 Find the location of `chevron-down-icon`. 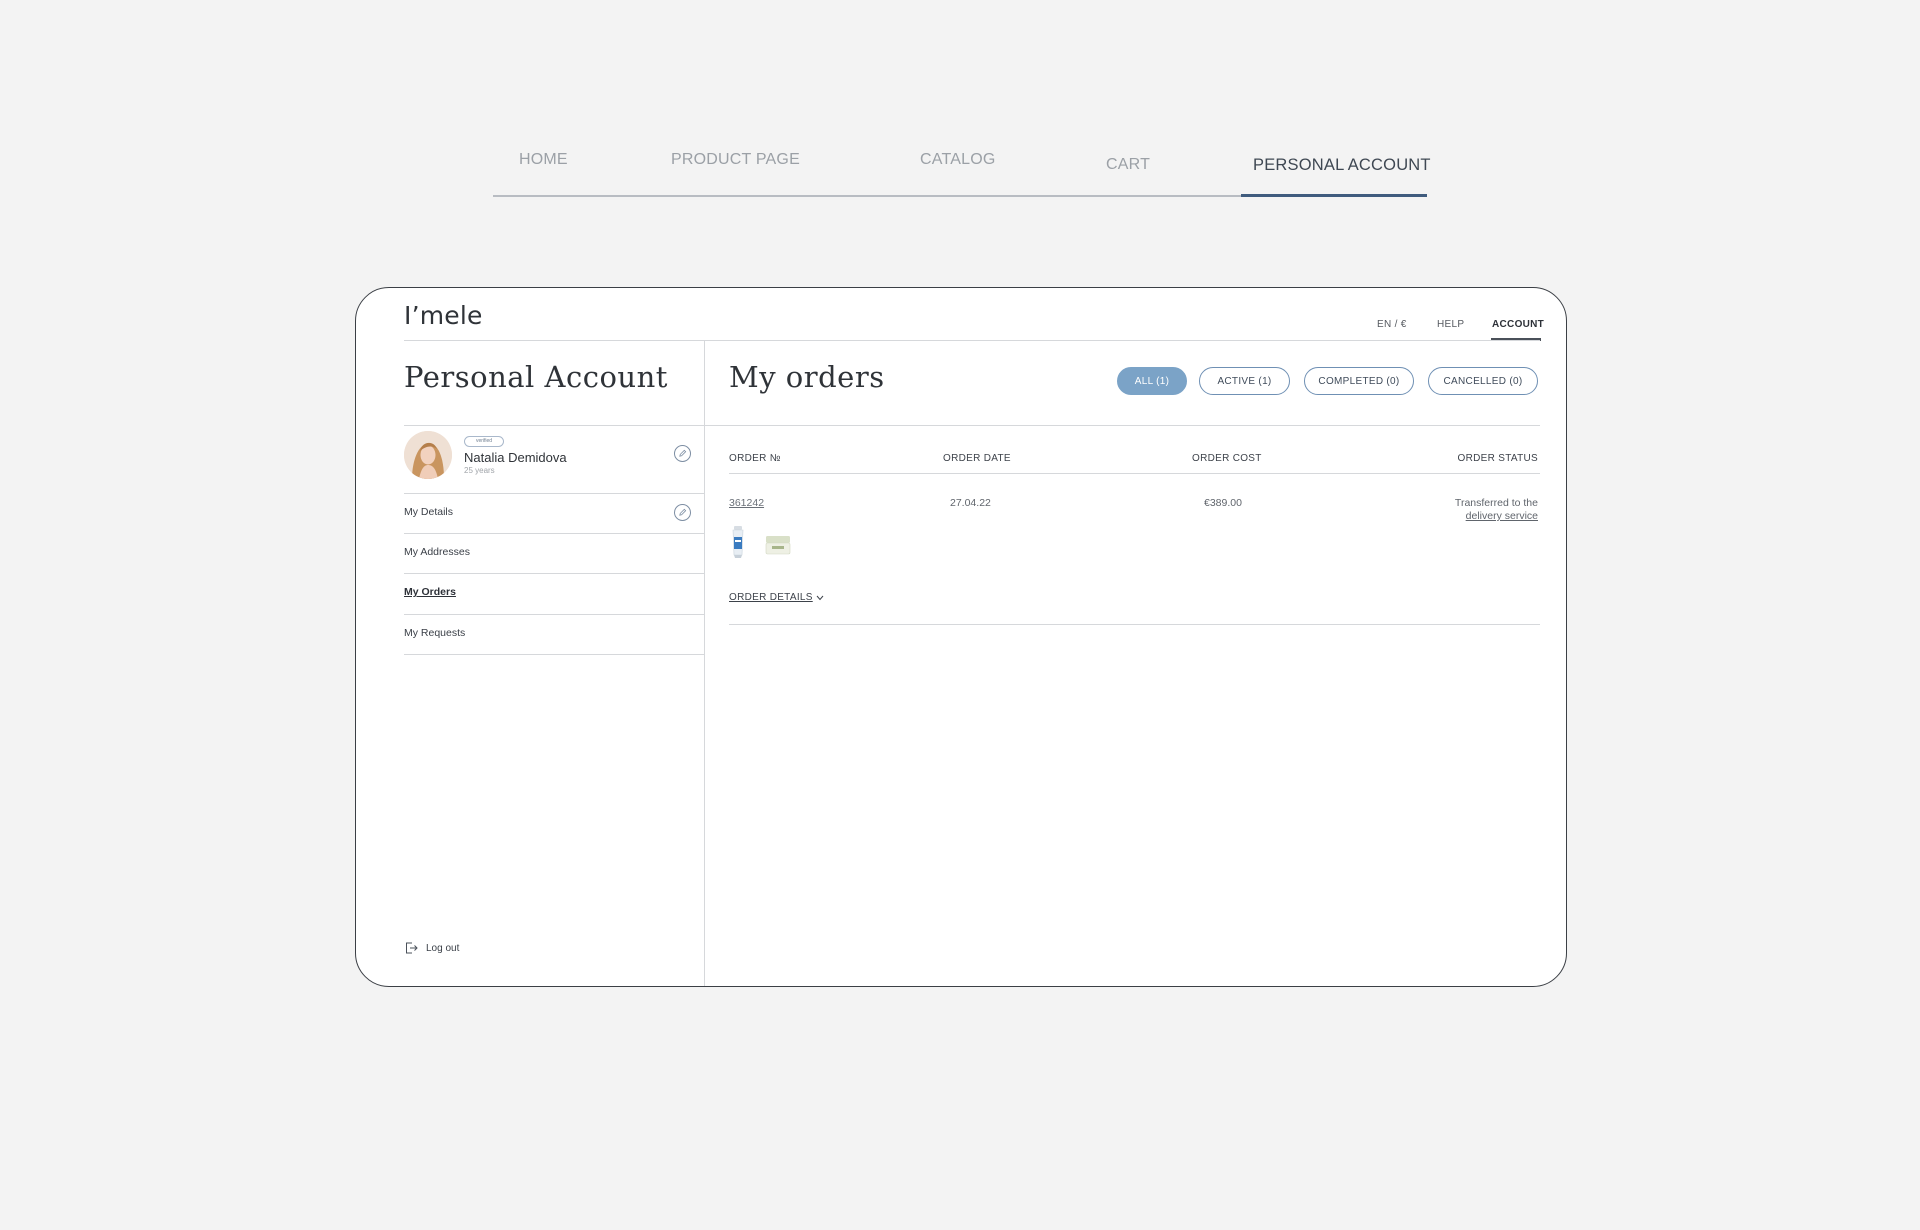

chevron-down-icon is located at coordinates (820, 597).